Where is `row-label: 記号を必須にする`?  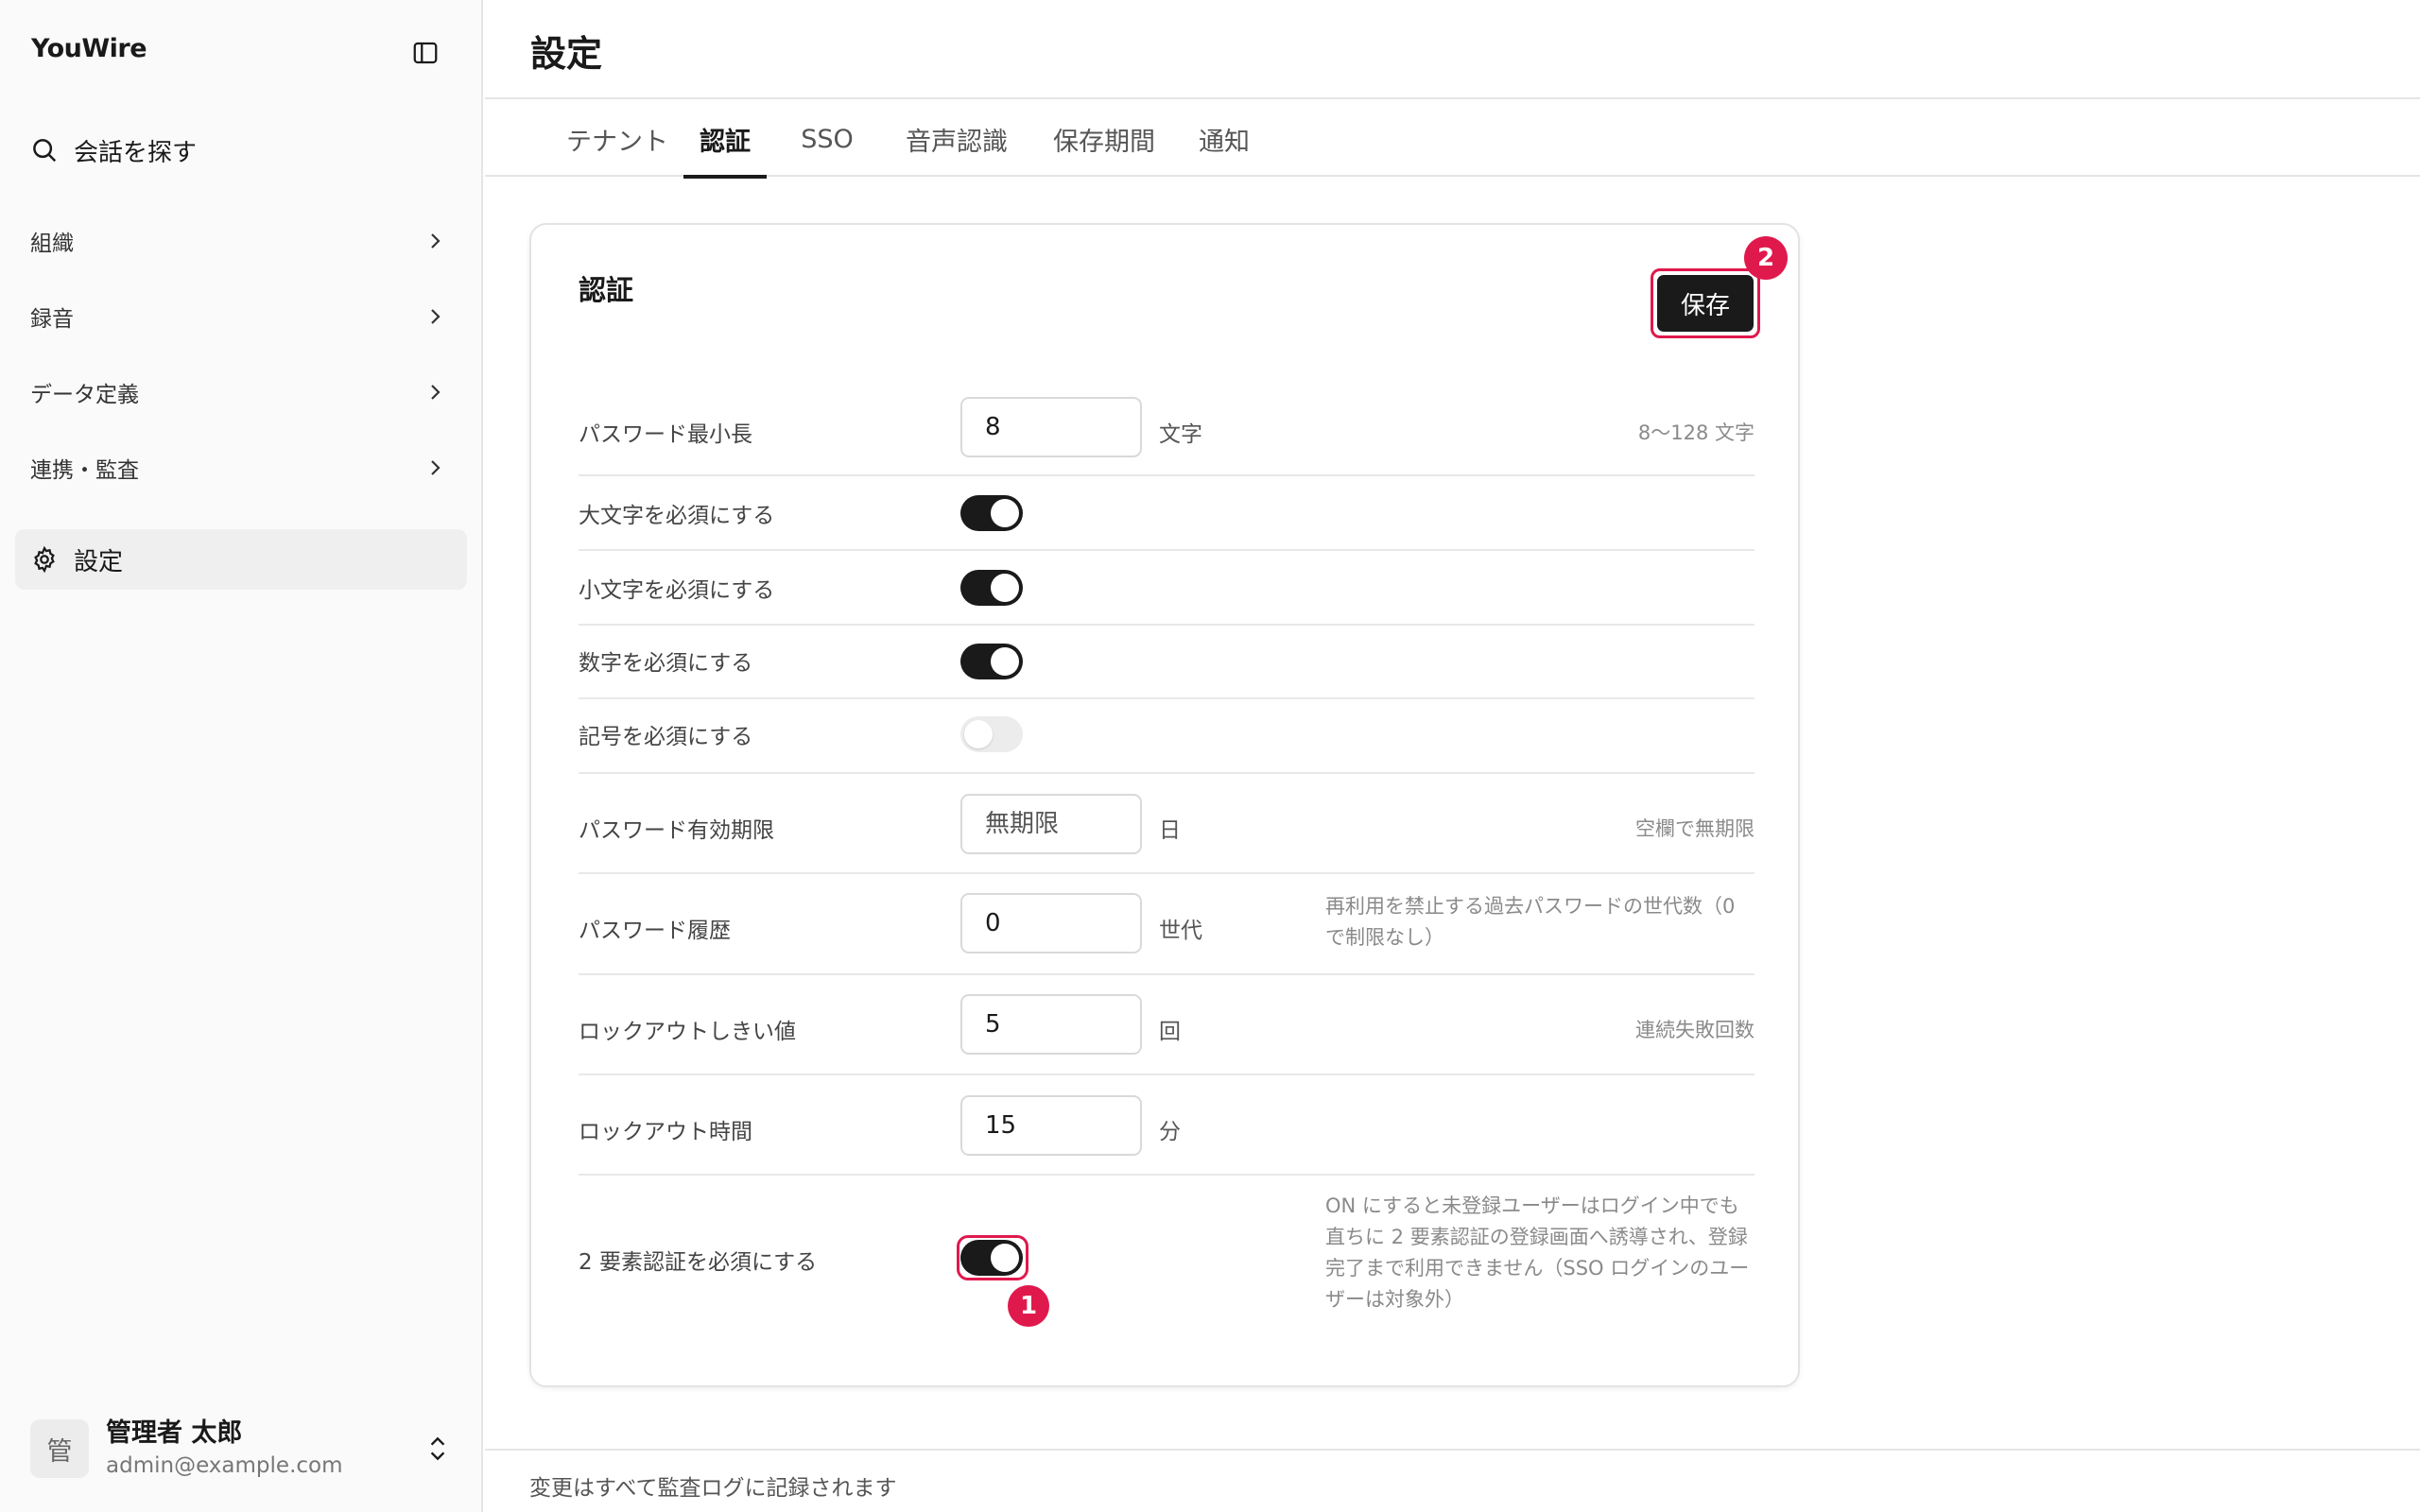 row-label: 記号を必須にする is located at coordinates (666, 737).